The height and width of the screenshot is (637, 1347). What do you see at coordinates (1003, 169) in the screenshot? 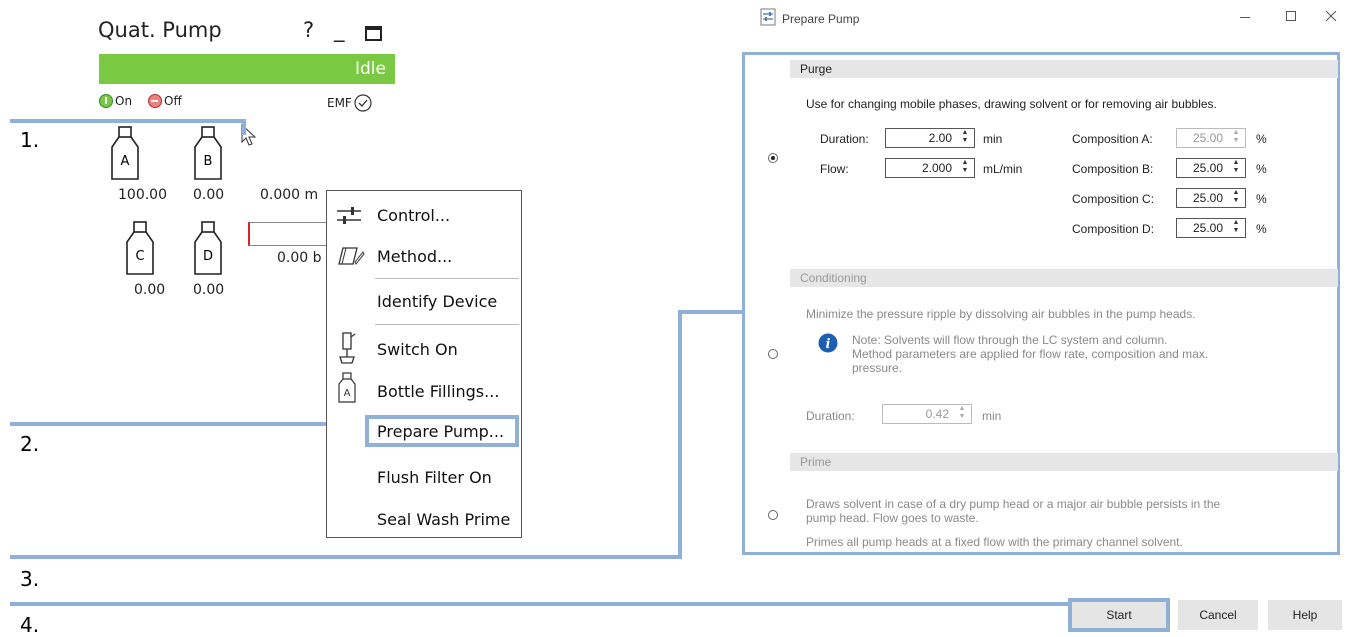
I see `purge-flow-unit: mL/min` at bounding box center [1003, 169].